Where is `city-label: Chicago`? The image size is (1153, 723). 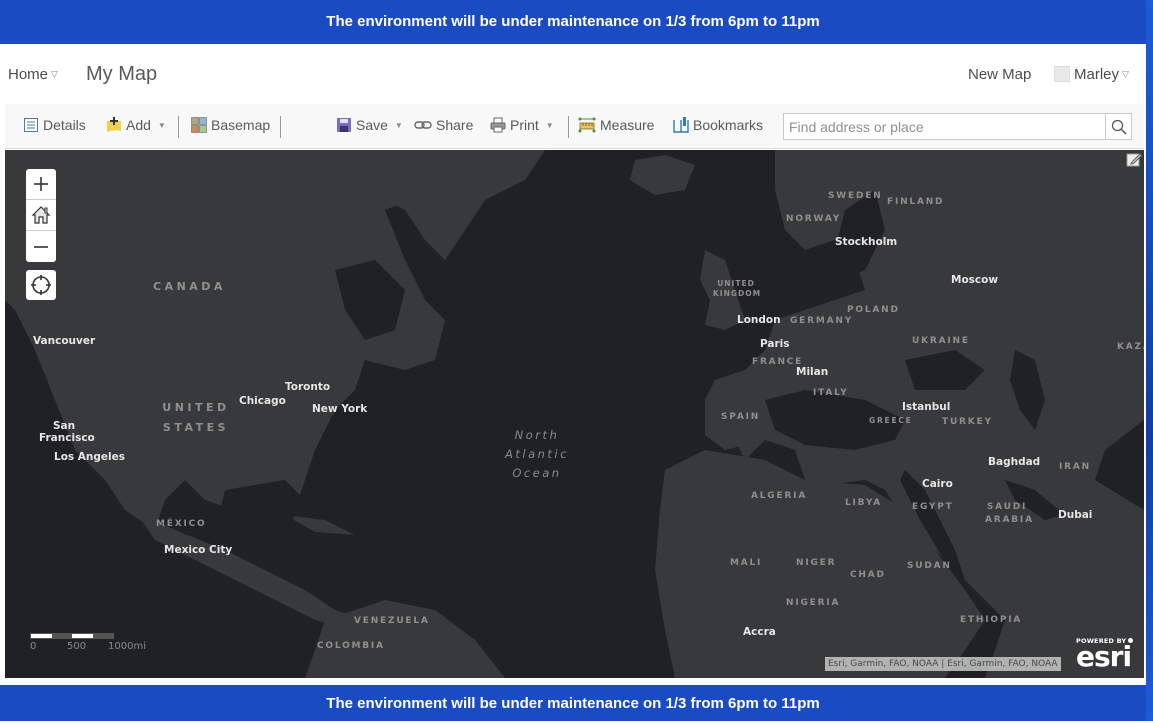
city-label: Chicago is located at coordinates (262, 401).